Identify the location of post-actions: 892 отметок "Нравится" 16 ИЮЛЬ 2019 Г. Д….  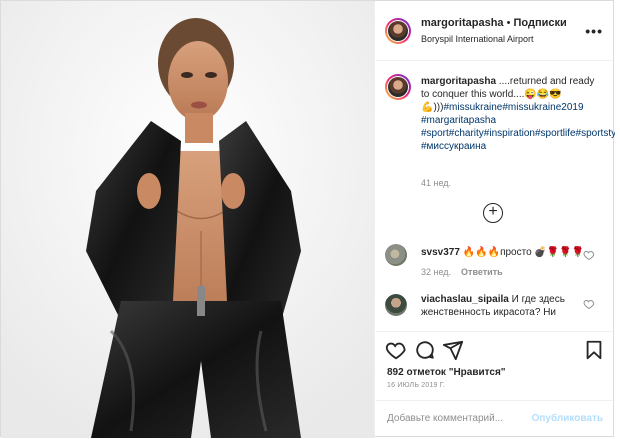
(495, 384).